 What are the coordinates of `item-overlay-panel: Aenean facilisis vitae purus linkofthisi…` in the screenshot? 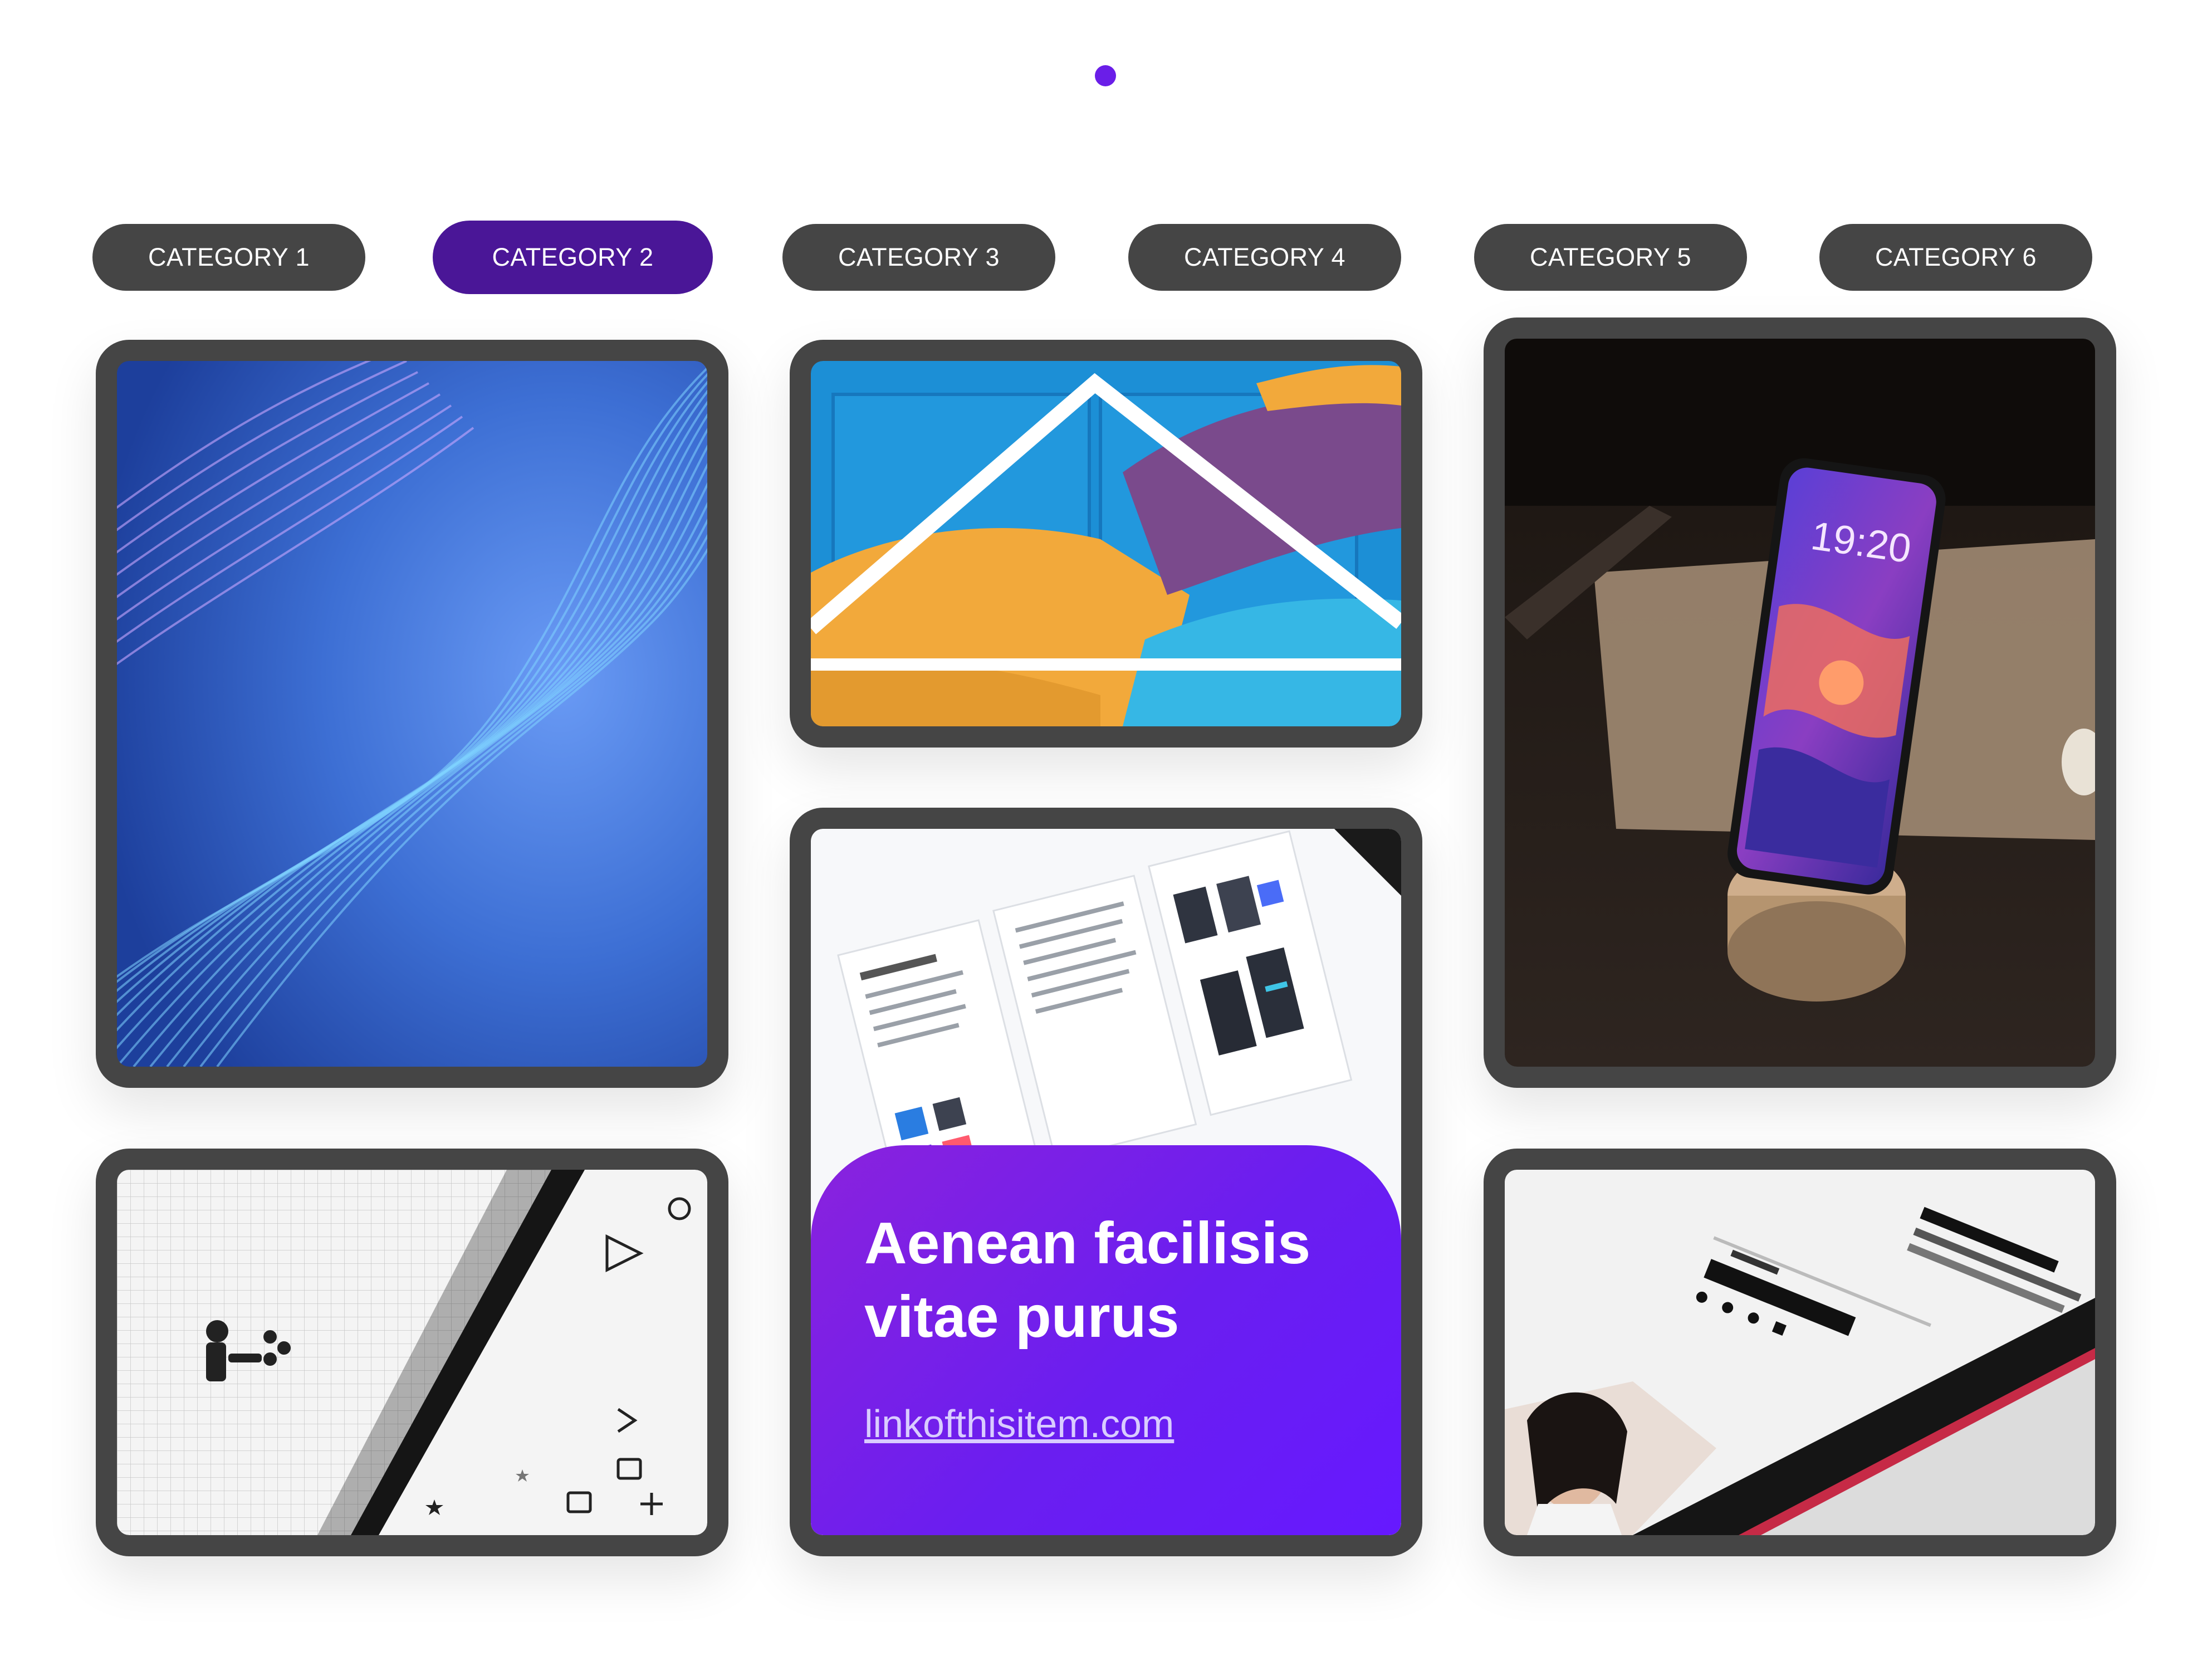 It's located at (1106, 1340).